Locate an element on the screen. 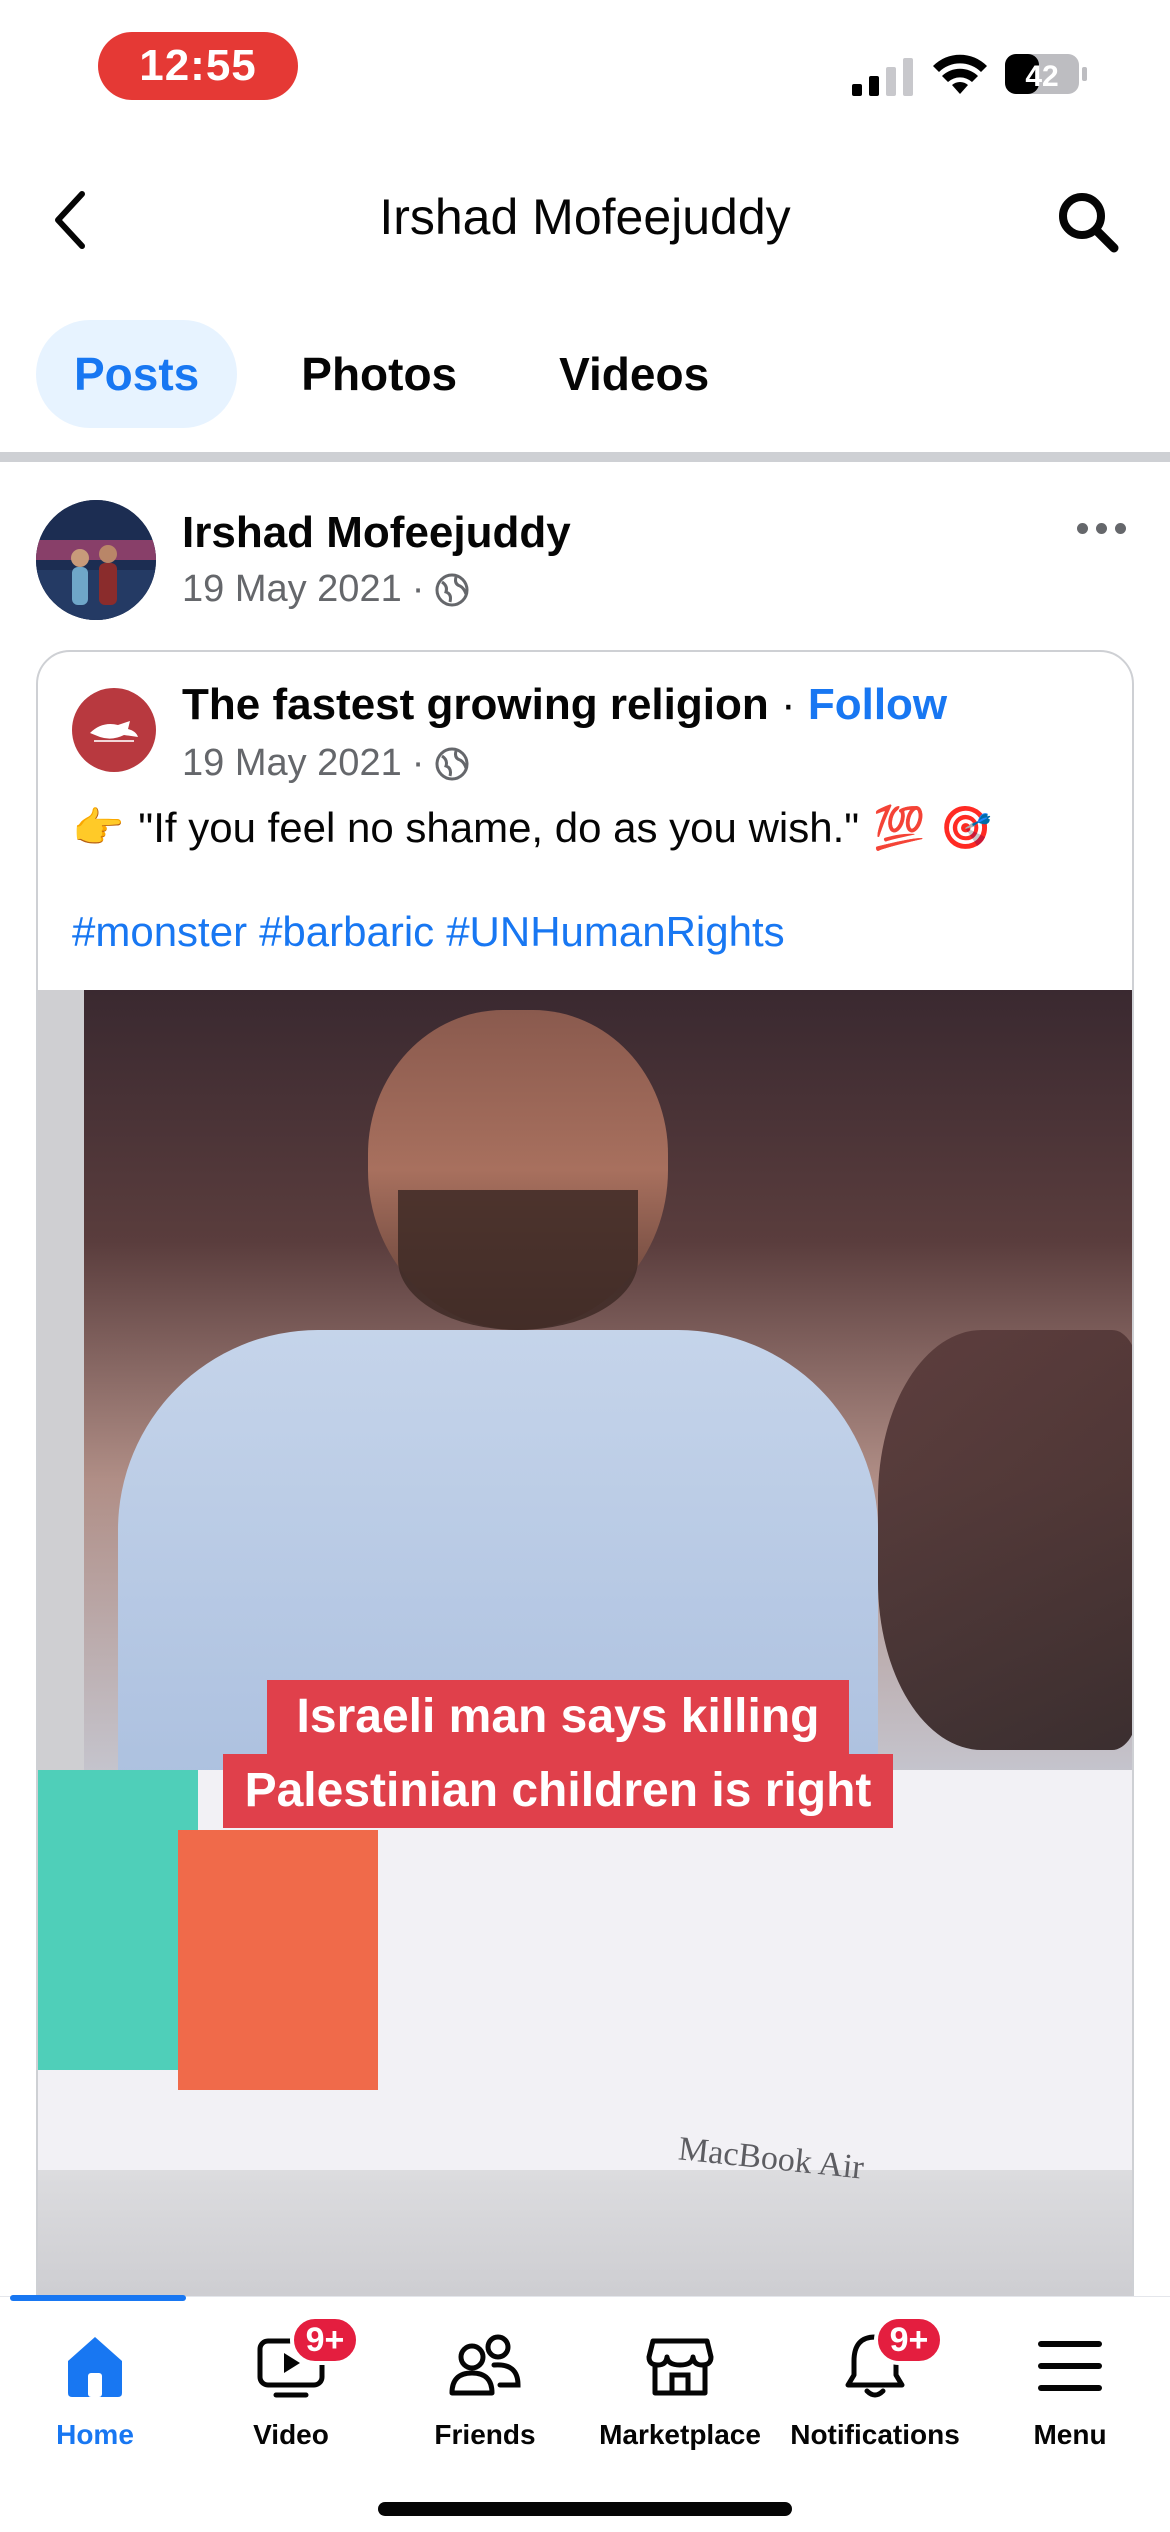 The width and height of the screenshot is (1170, 2532). follow-button: Follow is located at coordinates (877, 704).